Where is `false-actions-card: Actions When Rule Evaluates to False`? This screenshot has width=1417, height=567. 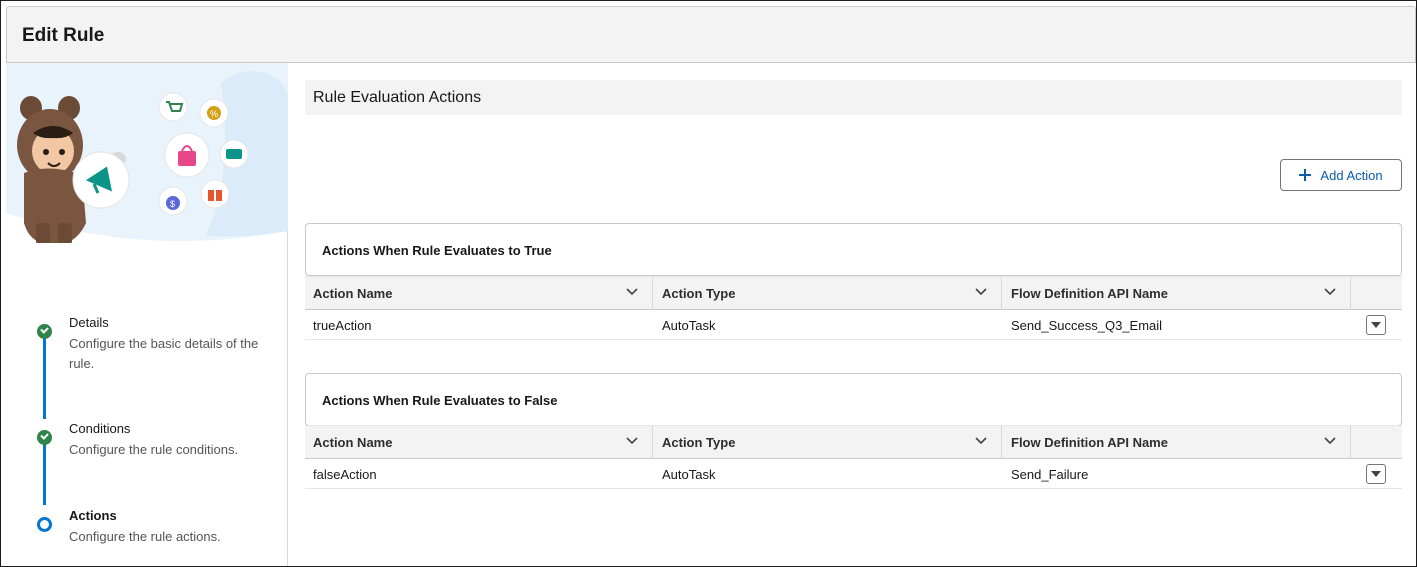
false-actions-card: Actions When Rule Evaluates to False is located at coordinates (853, 399).